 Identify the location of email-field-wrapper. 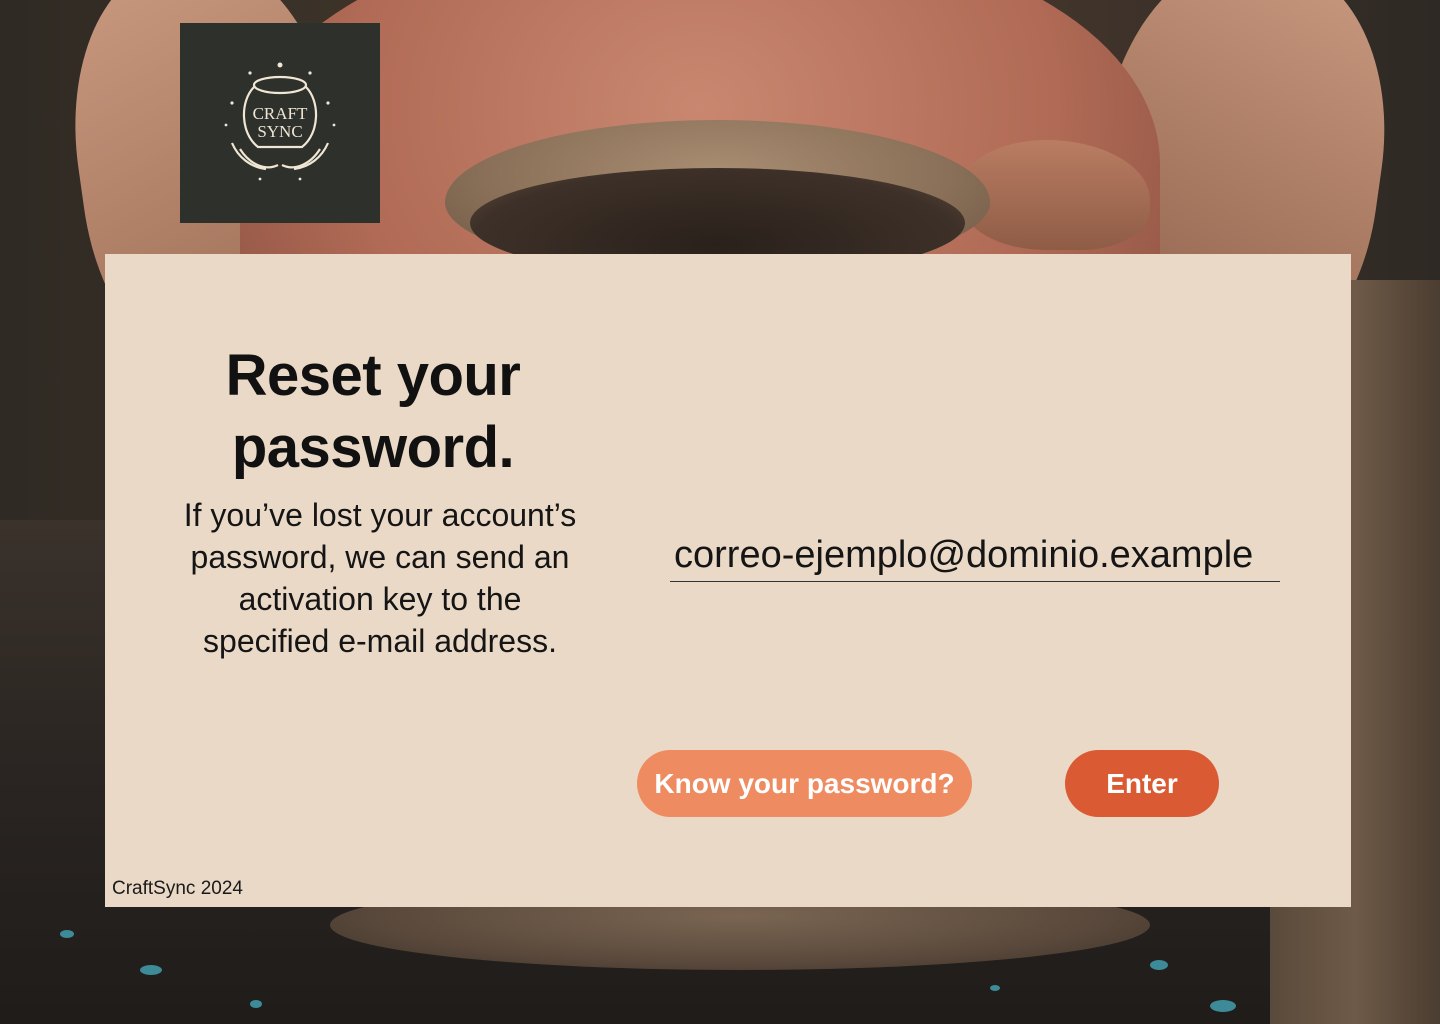
(975, 558).